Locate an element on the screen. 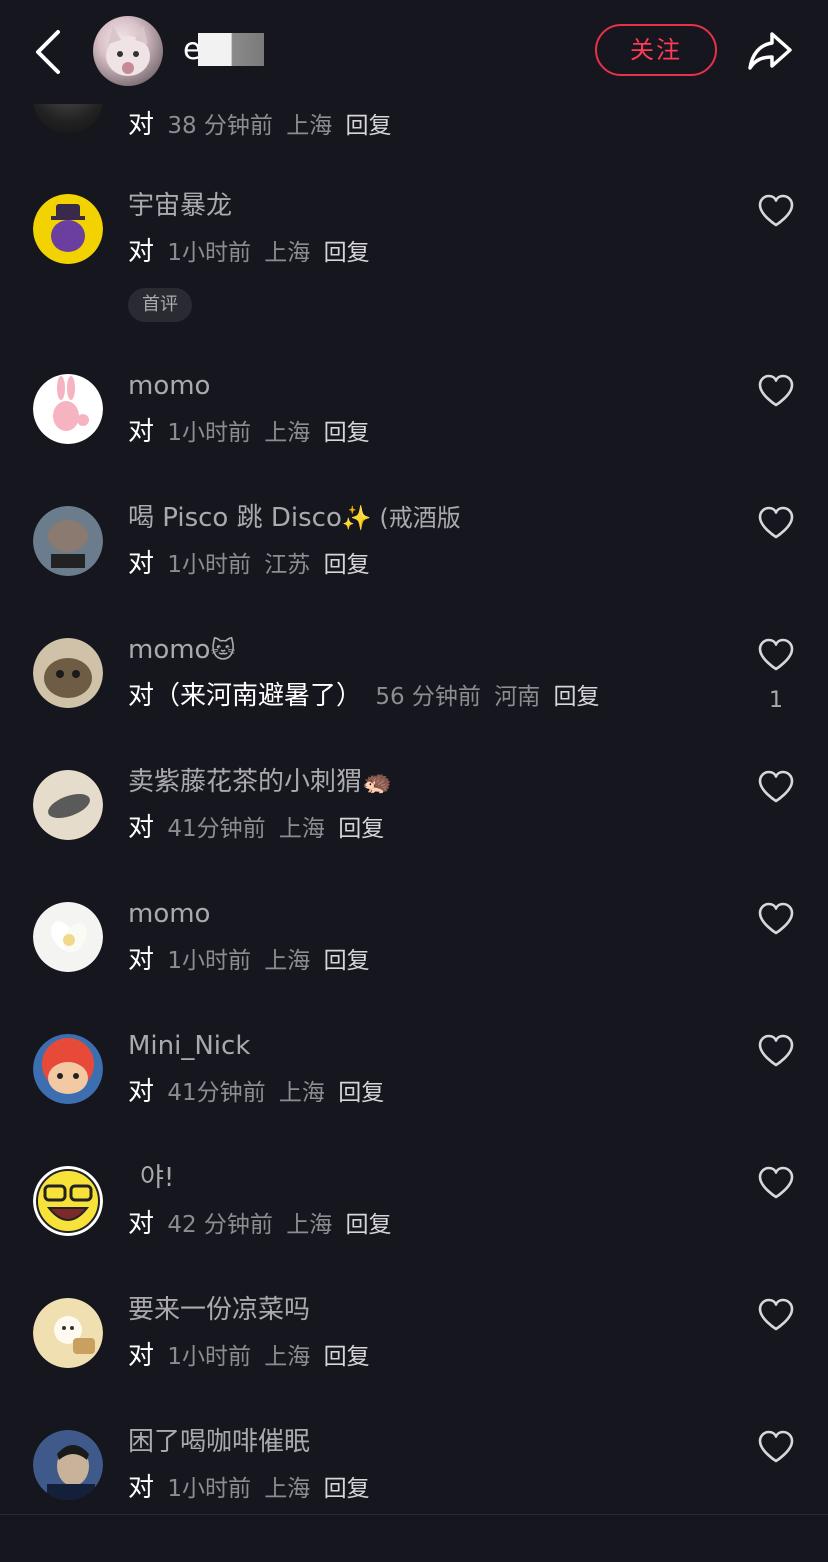  comment-username: 喝 Pisco 跳 Disco✨ (戒酒版 is located at coordinates (294, 518).